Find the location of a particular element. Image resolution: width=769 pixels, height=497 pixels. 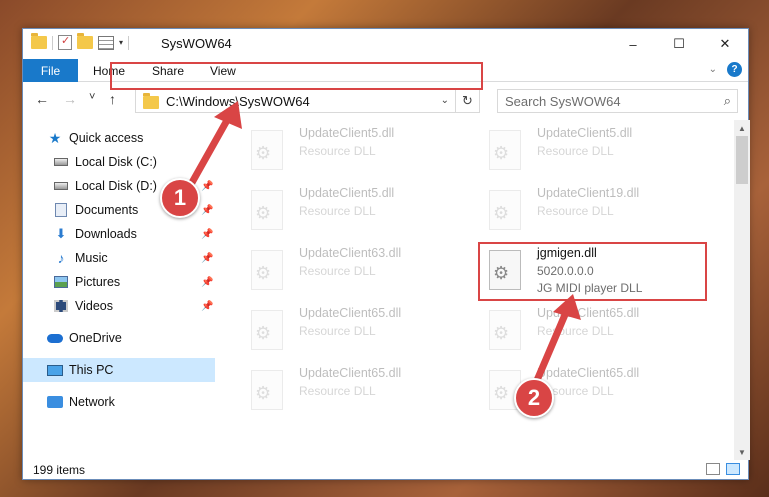

star-icon: ★ is located at coordinates (55, 137).